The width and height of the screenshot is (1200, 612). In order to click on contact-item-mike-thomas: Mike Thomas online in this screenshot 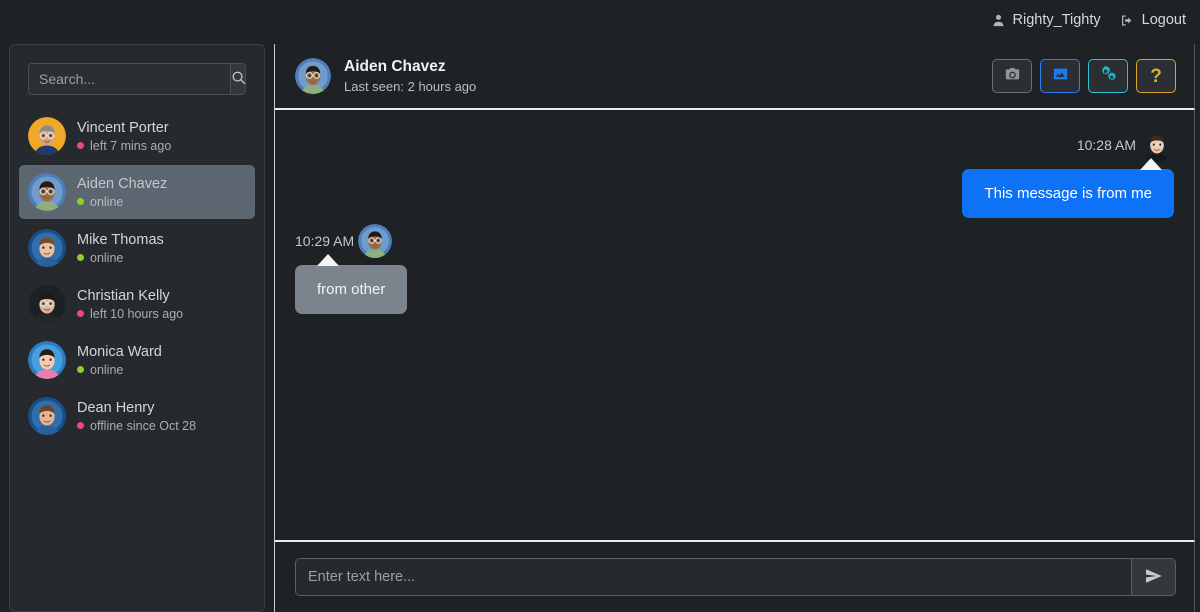, I will do `click(137, 248)`.